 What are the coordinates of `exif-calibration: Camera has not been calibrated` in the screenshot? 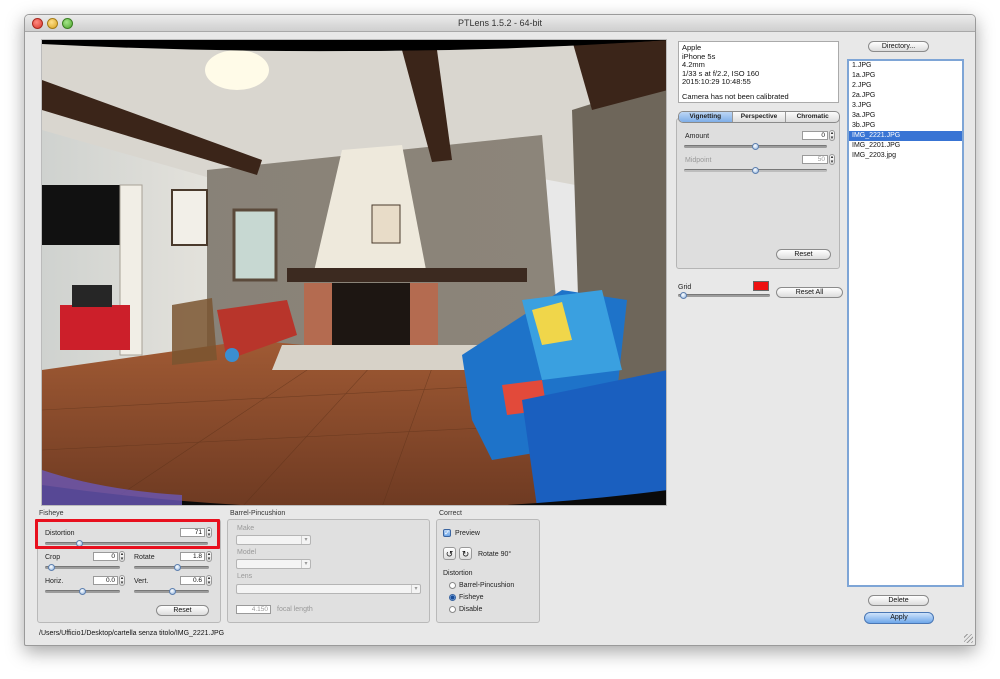 It's located at (735, 96).